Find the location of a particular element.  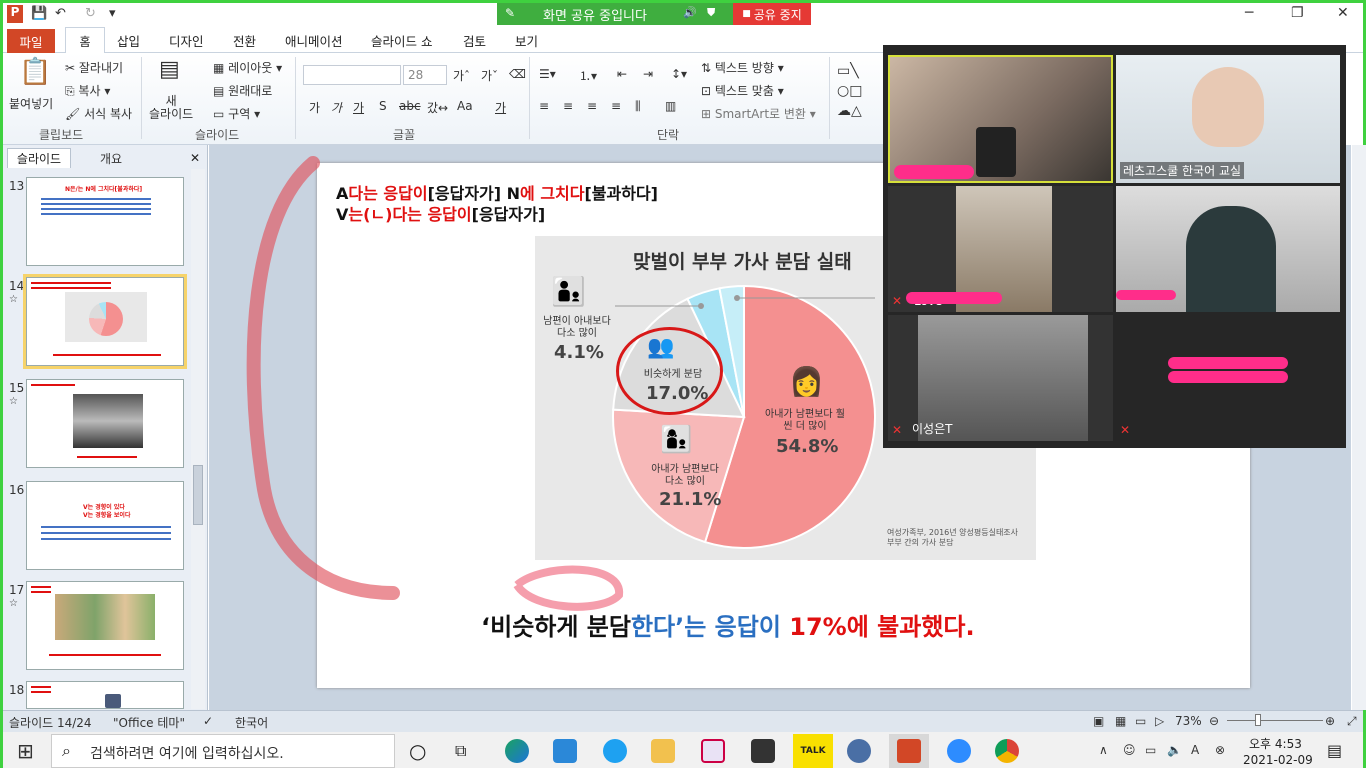

clock-time: 오후 4:53 is located at coordinates (1275, 743).